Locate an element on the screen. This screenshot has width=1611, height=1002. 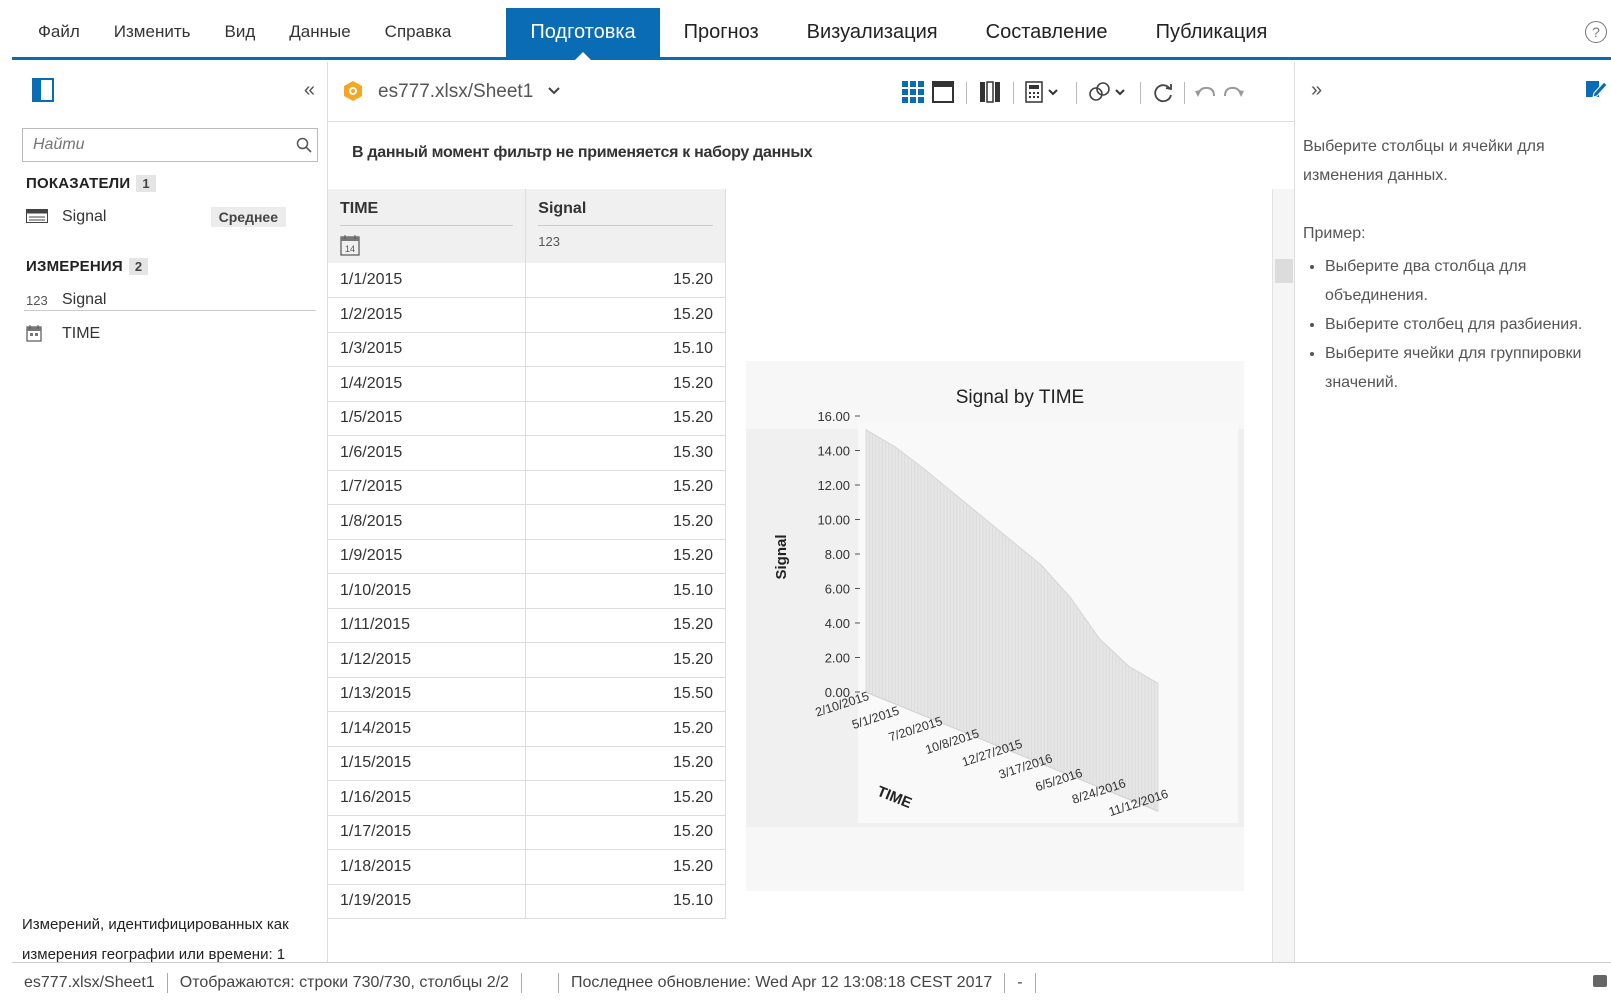
columns-icon is located at coordinates (990, 92).